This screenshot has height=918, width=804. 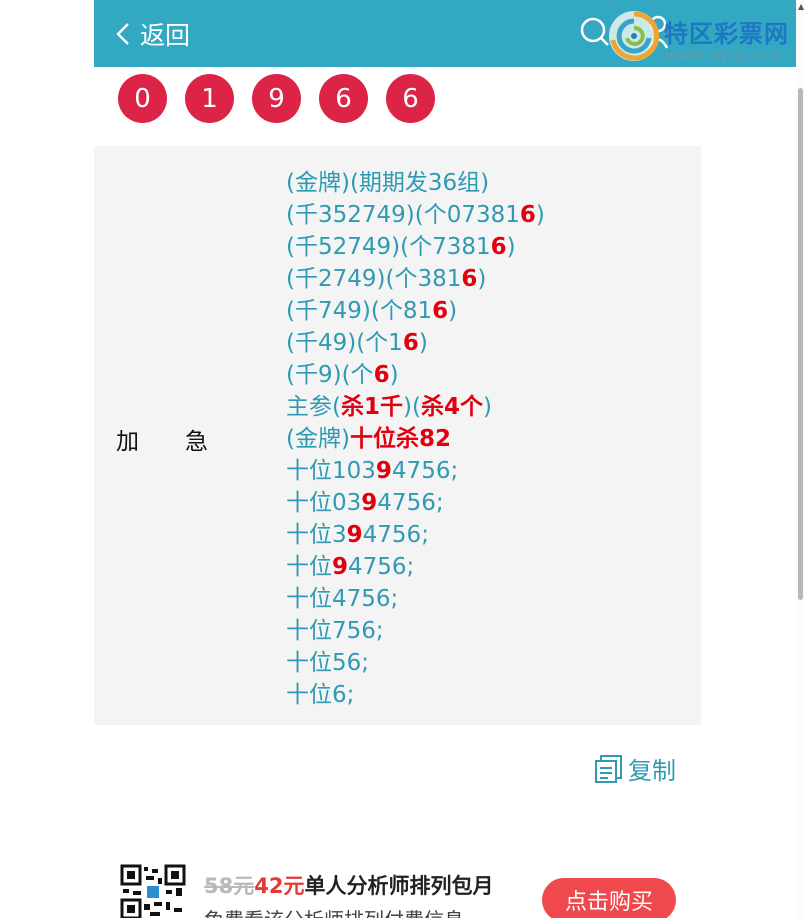 What do you see at coordinates (122, 34) in the screenshot?
I see `chevron-left-icon` at bounding box center [122, 34].